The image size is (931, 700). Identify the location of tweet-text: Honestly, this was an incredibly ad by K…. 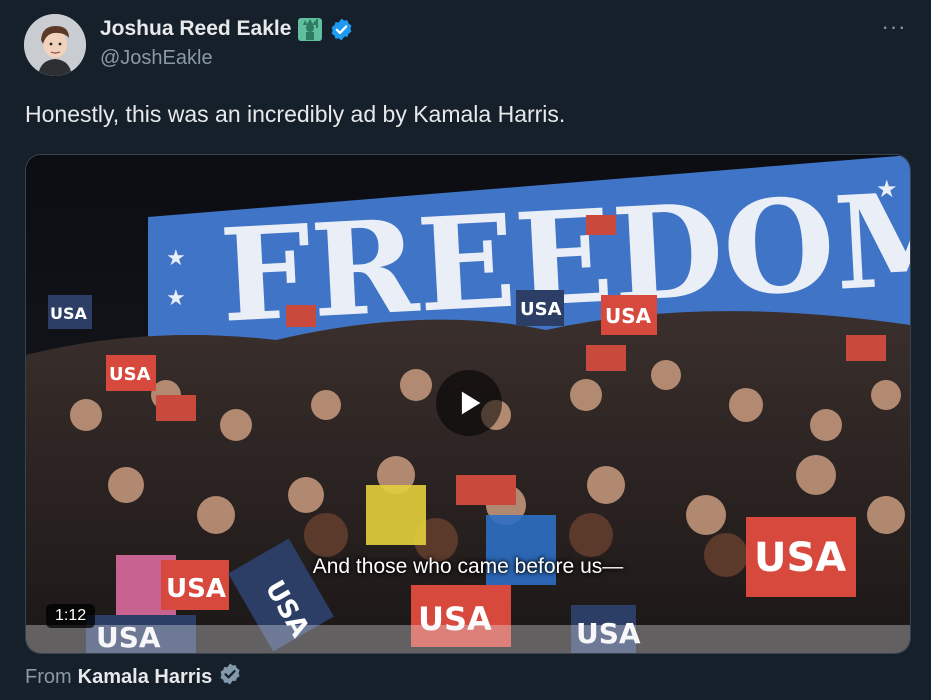
(295, 114).